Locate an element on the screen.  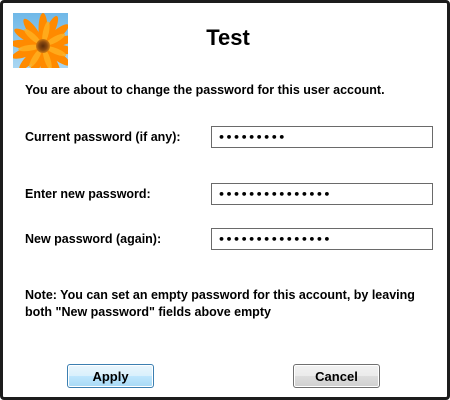
confirm-password-label: New password (again): is located at coordinates (93, 239).